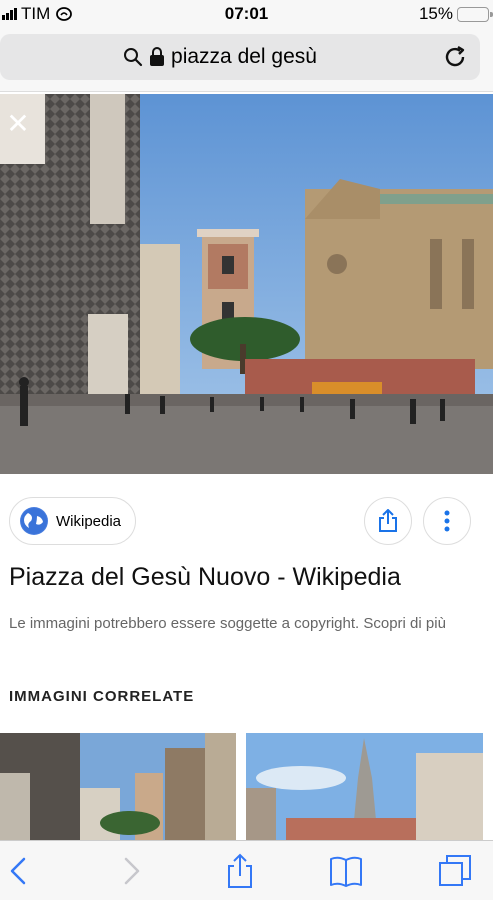 This screenshot has height=900, width=493. I want to click on reload-icon, so click(455, 57).